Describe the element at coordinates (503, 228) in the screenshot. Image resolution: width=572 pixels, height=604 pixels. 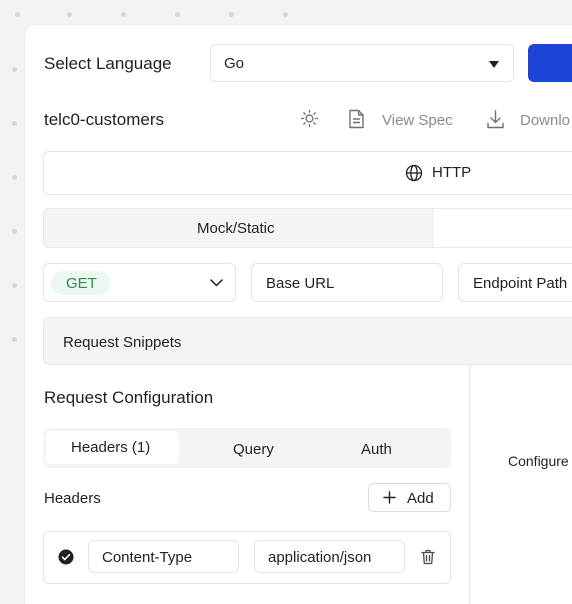
I see `tab-other` at that location.